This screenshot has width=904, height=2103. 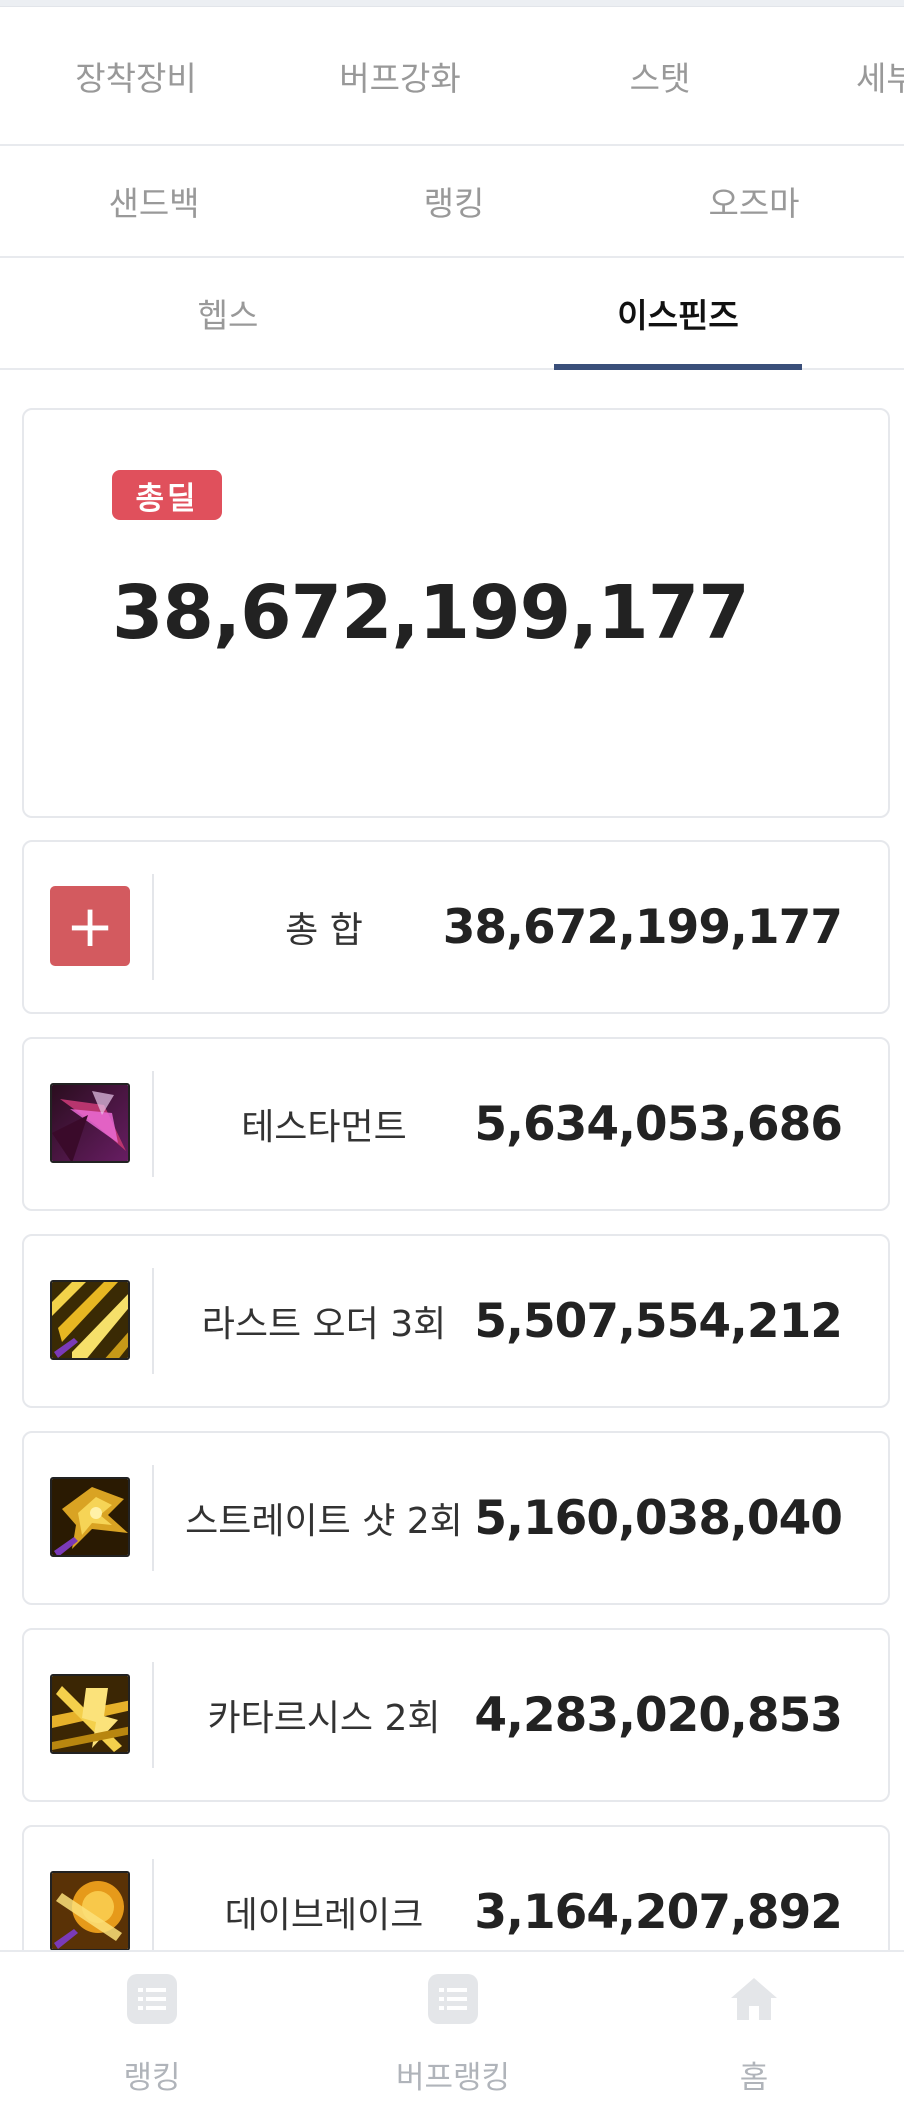 What do you see at coordinates (90, 1714) in the screenshot?
I see `catharsis-skill-icon` at bounding box center [90, 1714].